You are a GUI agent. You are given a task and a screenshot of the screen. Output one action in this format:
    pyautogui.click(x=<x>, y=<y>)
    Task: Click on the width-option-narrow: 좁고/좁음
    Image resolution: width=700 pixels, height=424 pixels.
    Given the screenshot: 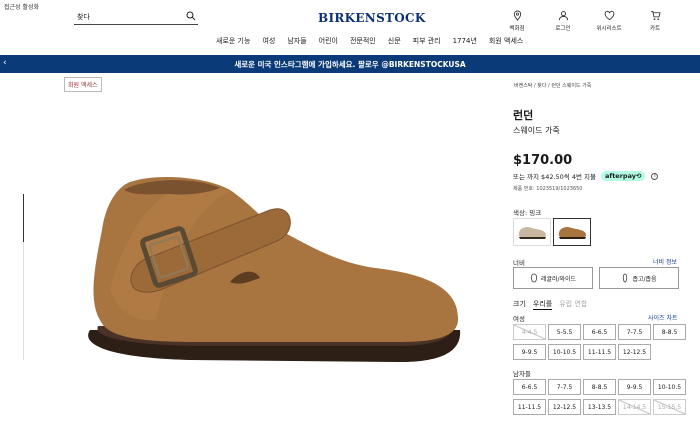 What is the action you would take?
    pyautogui.click(x=639, y=278)
    